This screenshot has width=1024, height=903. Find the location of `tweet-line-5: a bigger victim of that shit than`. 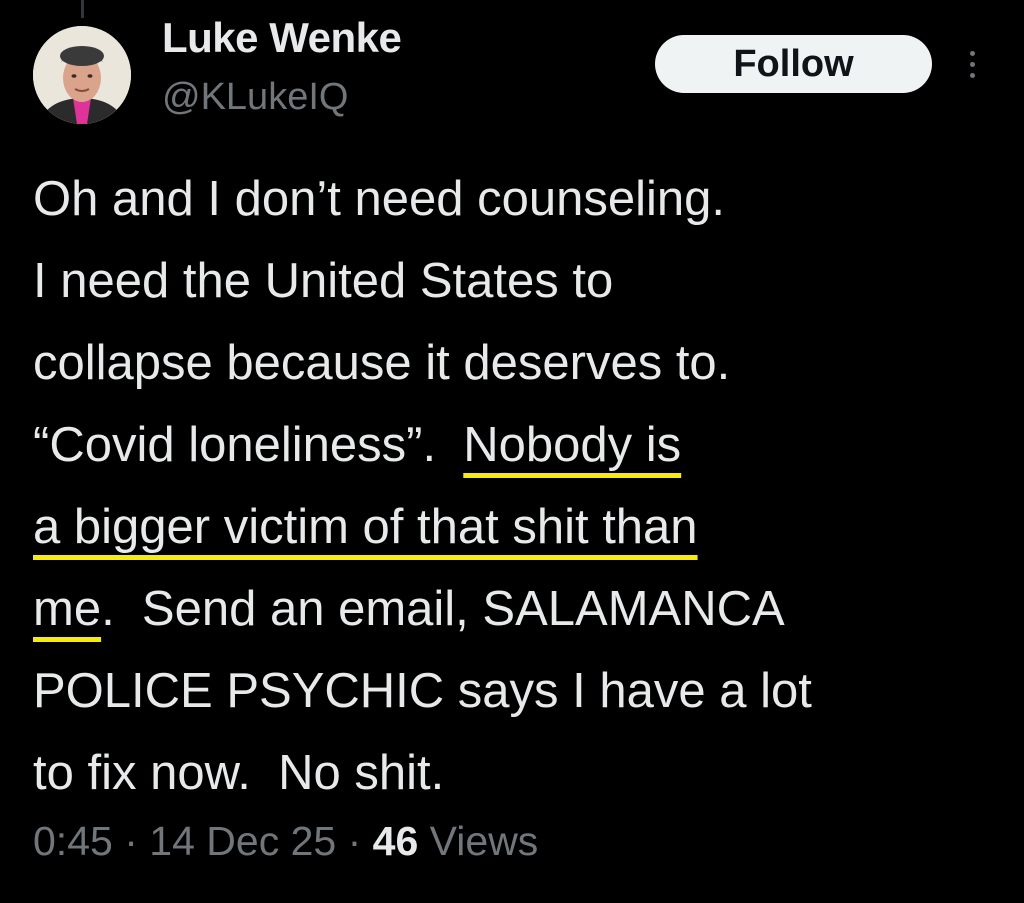

tweet-line-5: a bigger victim of that shit than is located at coordinates (523, 527).